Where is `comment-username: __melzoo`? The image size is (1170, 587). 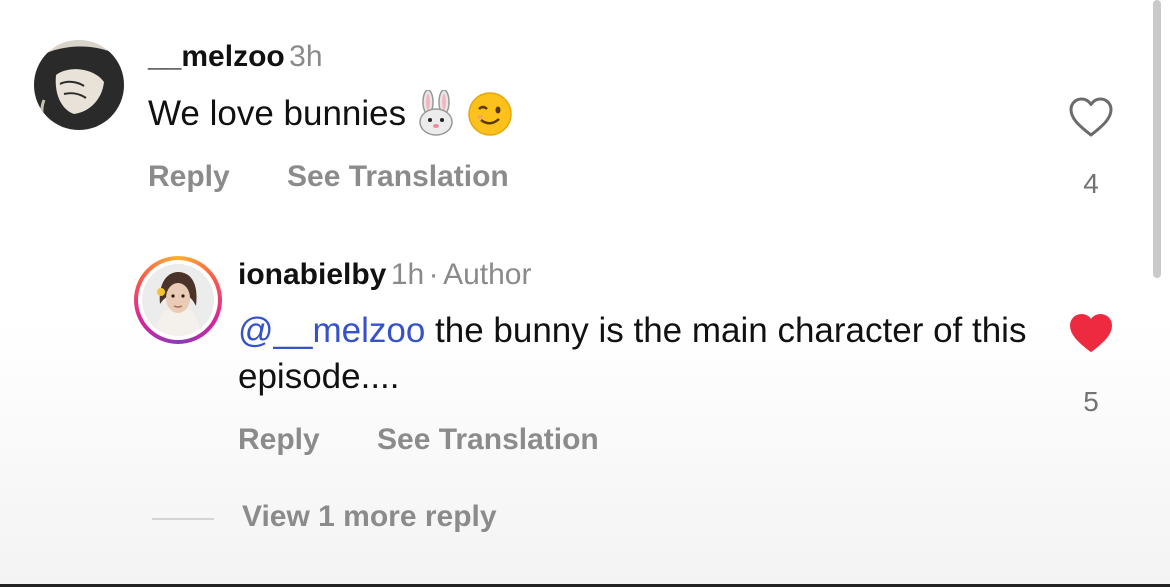
comment-username: __melzoo is located at coordinates (216, 56).